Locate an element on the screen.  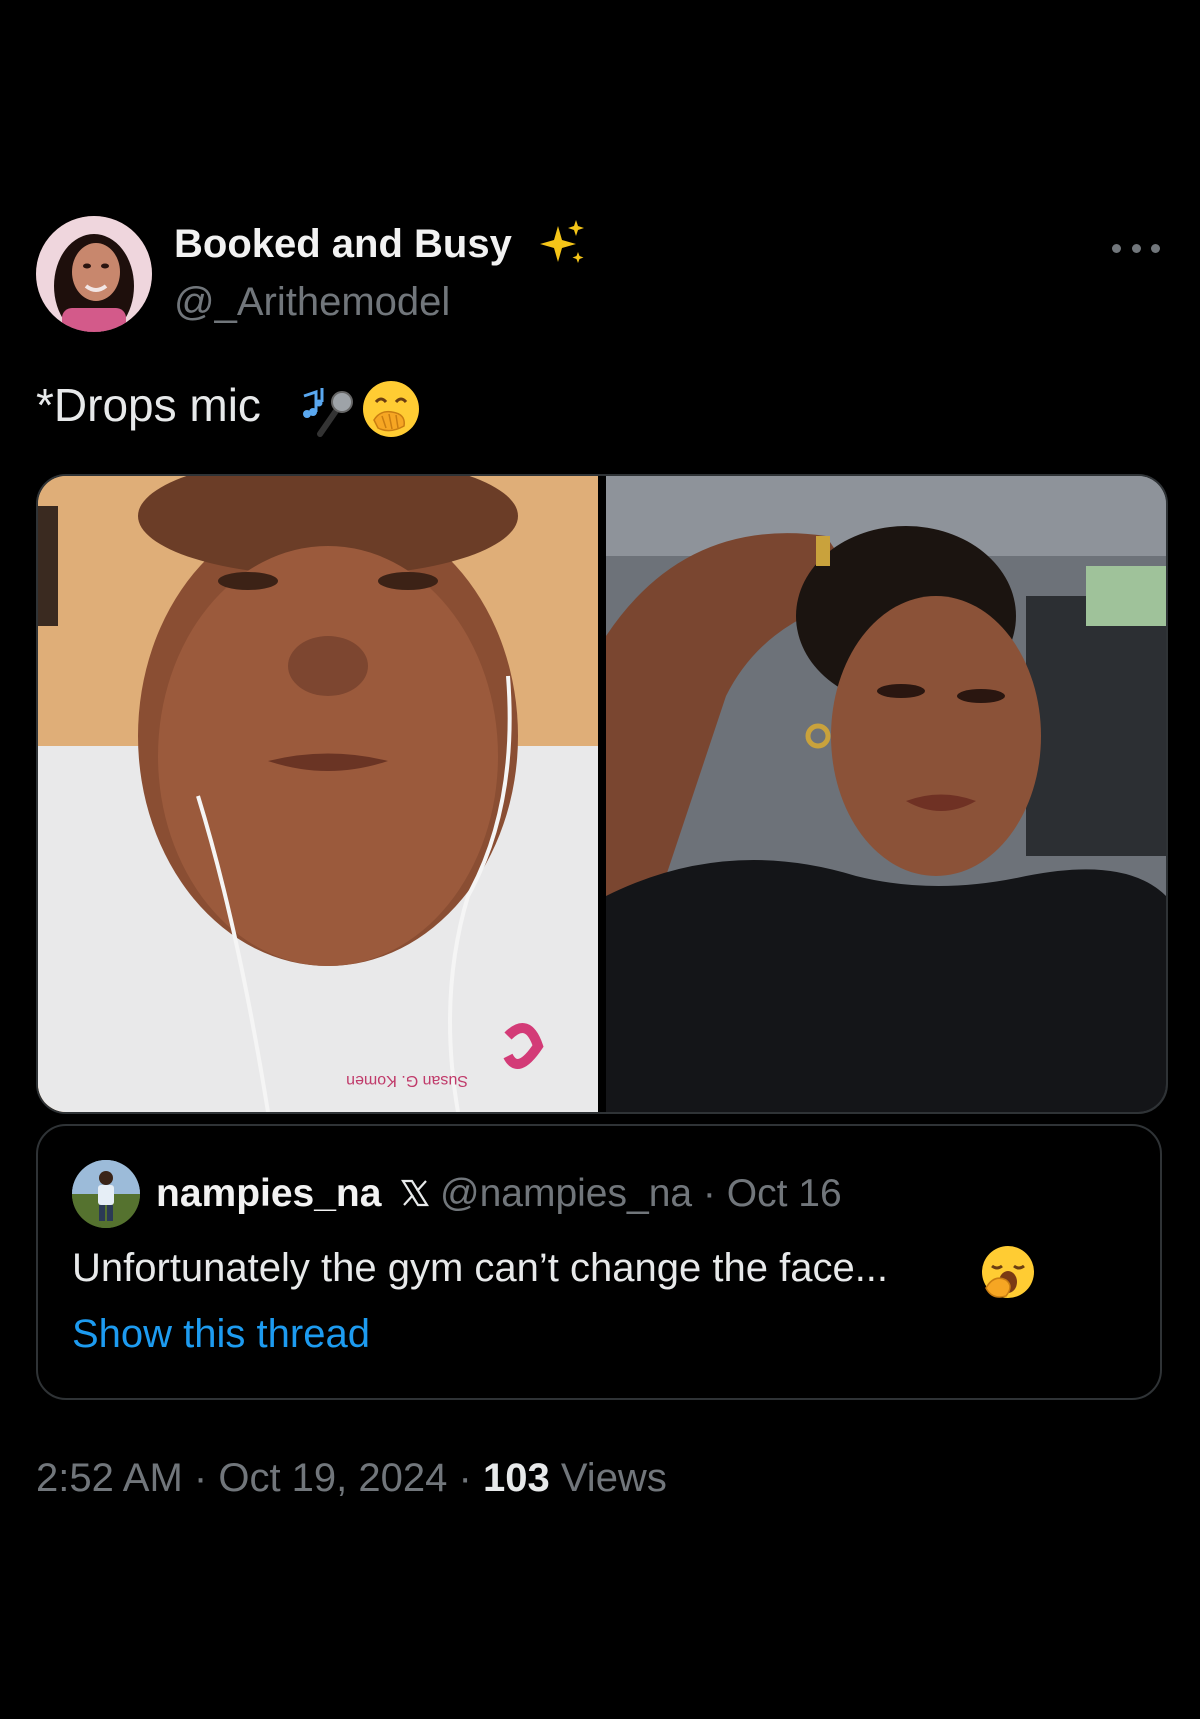
more-options-button is located at coordinates (1136, 248).